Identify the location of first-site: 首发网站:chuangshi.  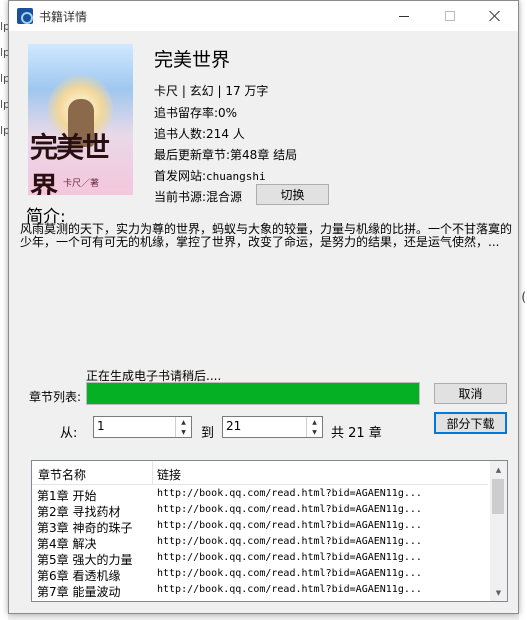
(210, 175).